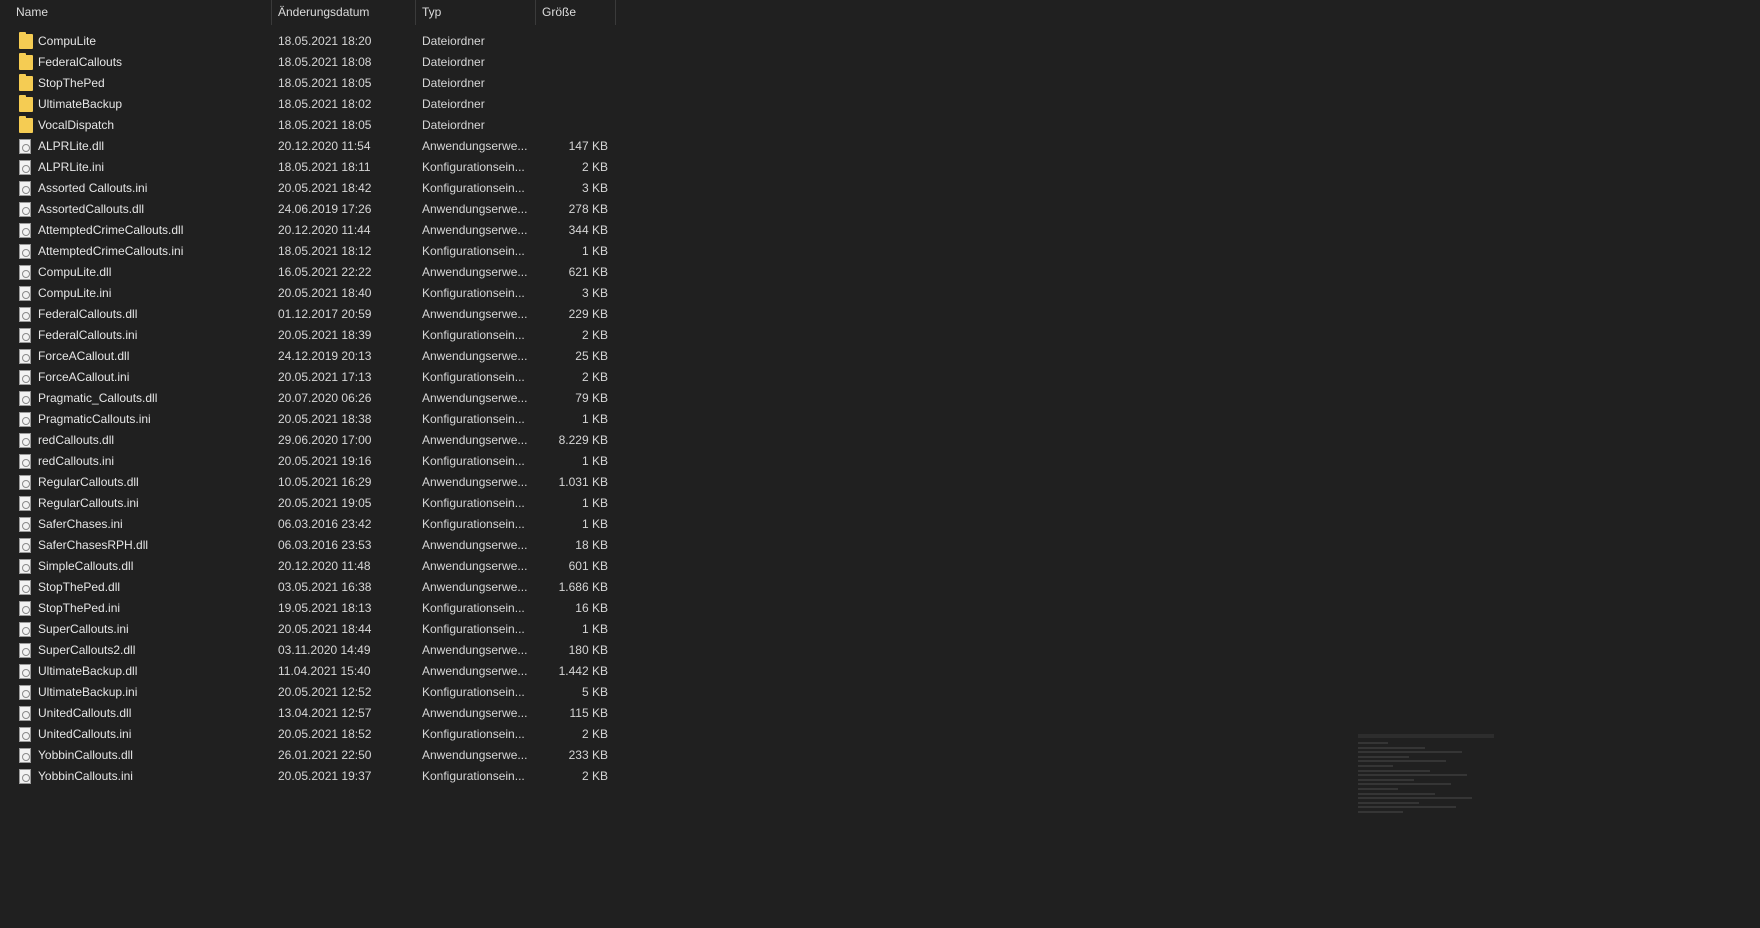  What do you see at coordinates (26, 103) in the screenshot?
I see `folder-icon` at bounding box center [26, 103].